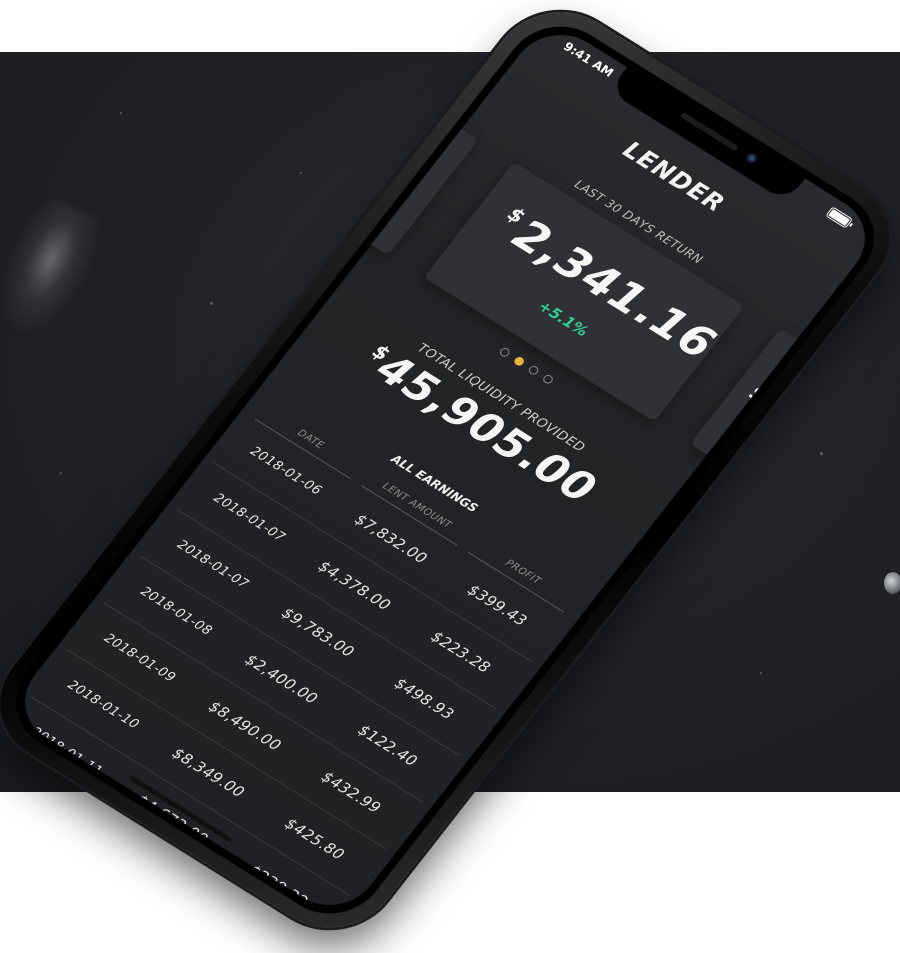 This screenshot has height=953, width=900. What do you see at coordinates (752, 158) in the screenshot?
I see `camera-icon` at bounding box center [752, 158].